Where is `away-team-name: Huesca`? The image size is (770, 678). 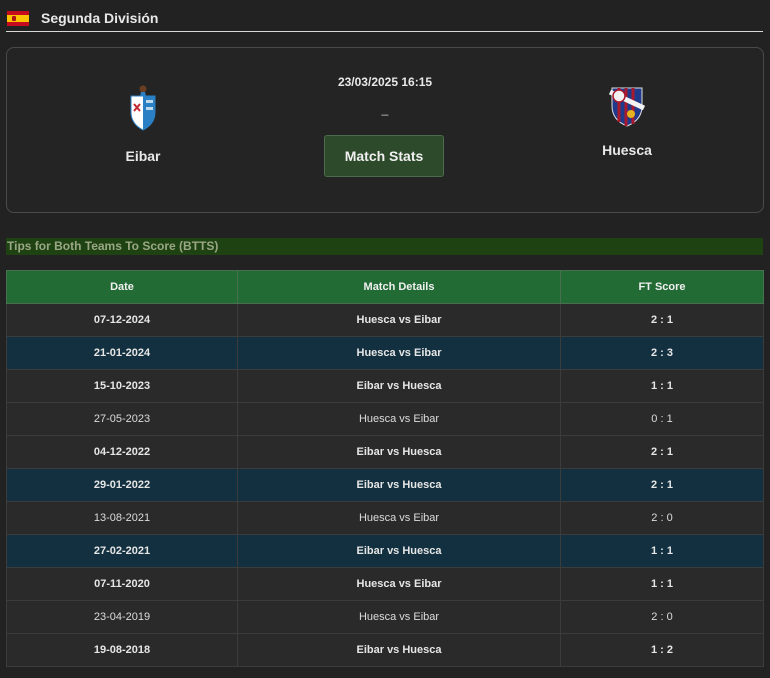 away-team-name: Huesca is located at coordinates (627, 150).